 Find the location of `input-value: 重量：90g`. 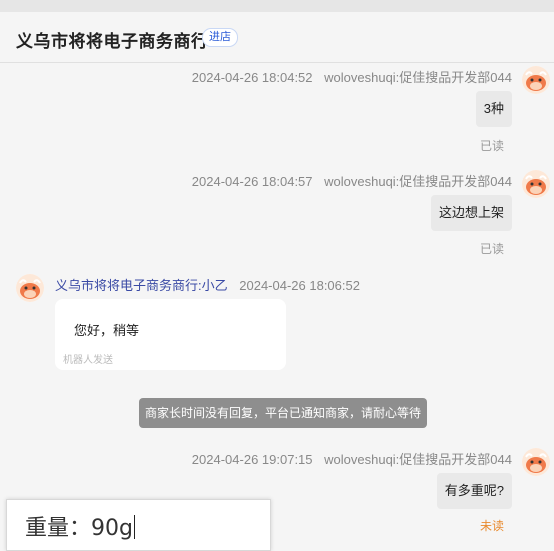

input-value: 重量：90g is located at coordinates (80, 526).